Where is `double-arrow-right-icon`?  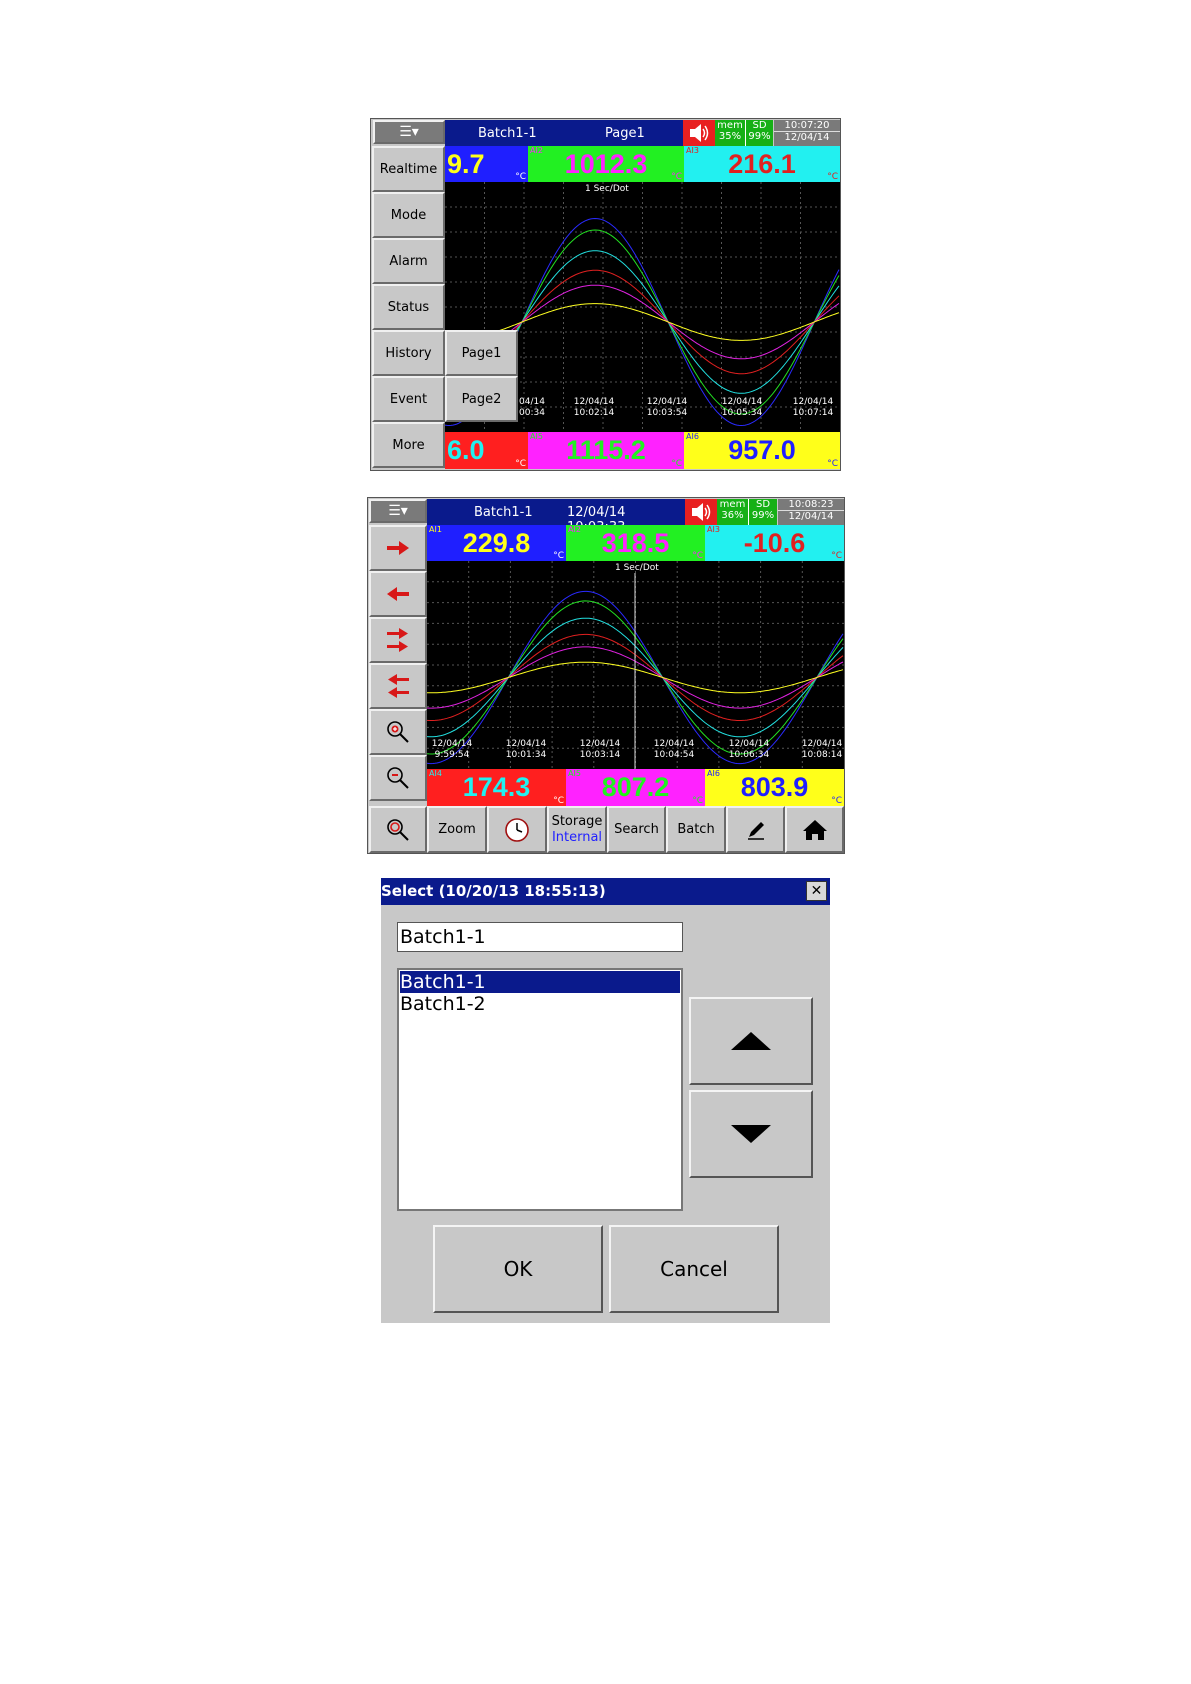 double-arrow-right-icon is located at coordinates (397, 640).